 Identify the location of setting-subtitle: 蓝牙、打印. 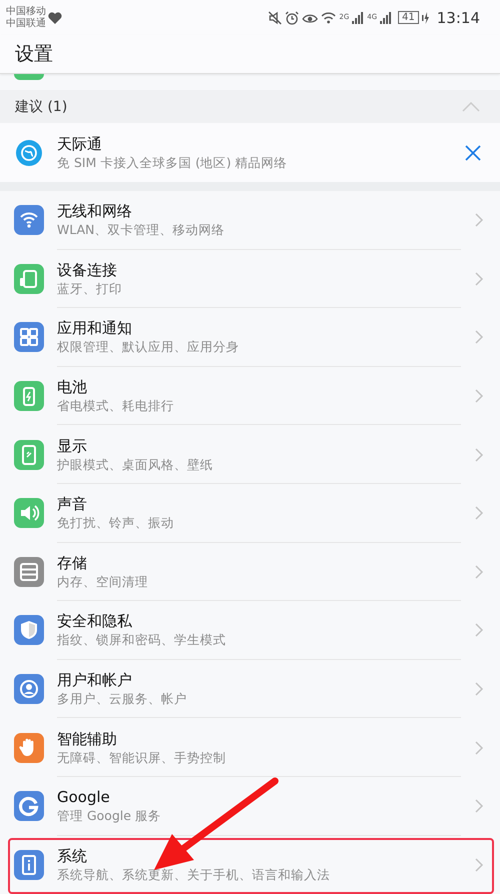
(89, 288).